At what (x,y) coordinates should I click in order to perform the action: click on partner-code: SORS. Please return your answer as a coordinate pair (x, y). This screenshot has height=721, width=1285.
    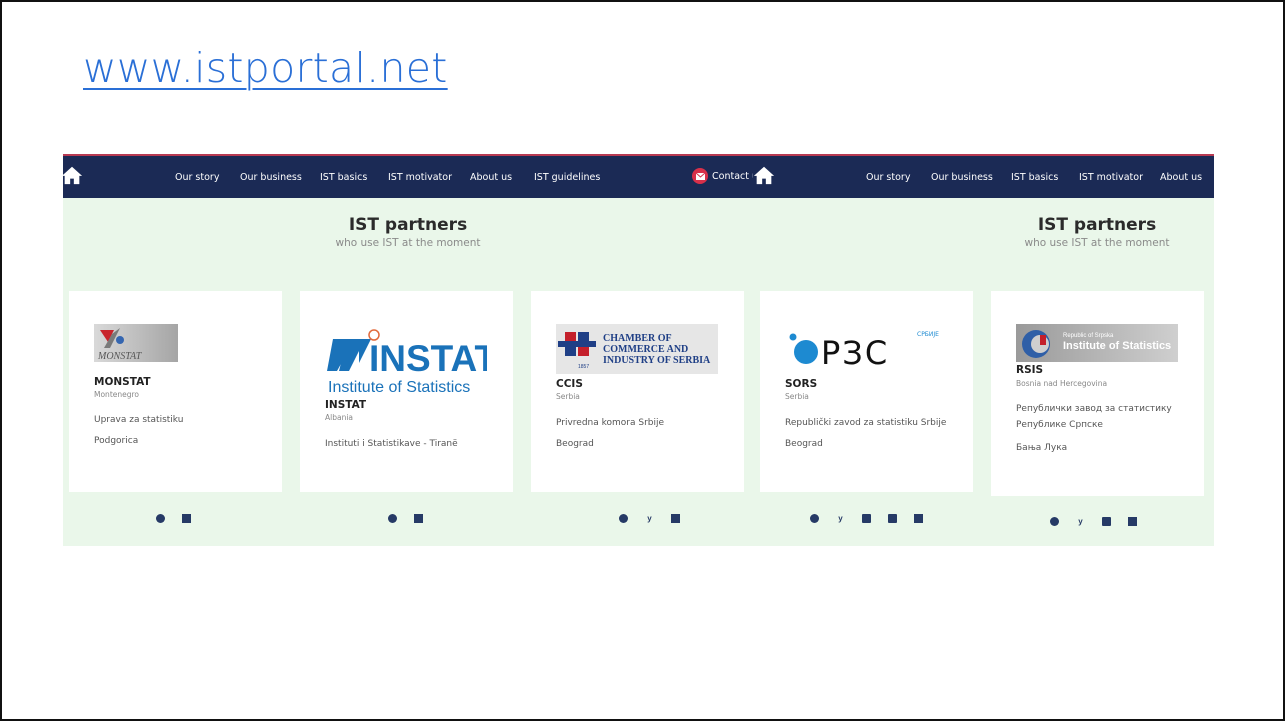
    Looking at the image, I should click on (801, 384).